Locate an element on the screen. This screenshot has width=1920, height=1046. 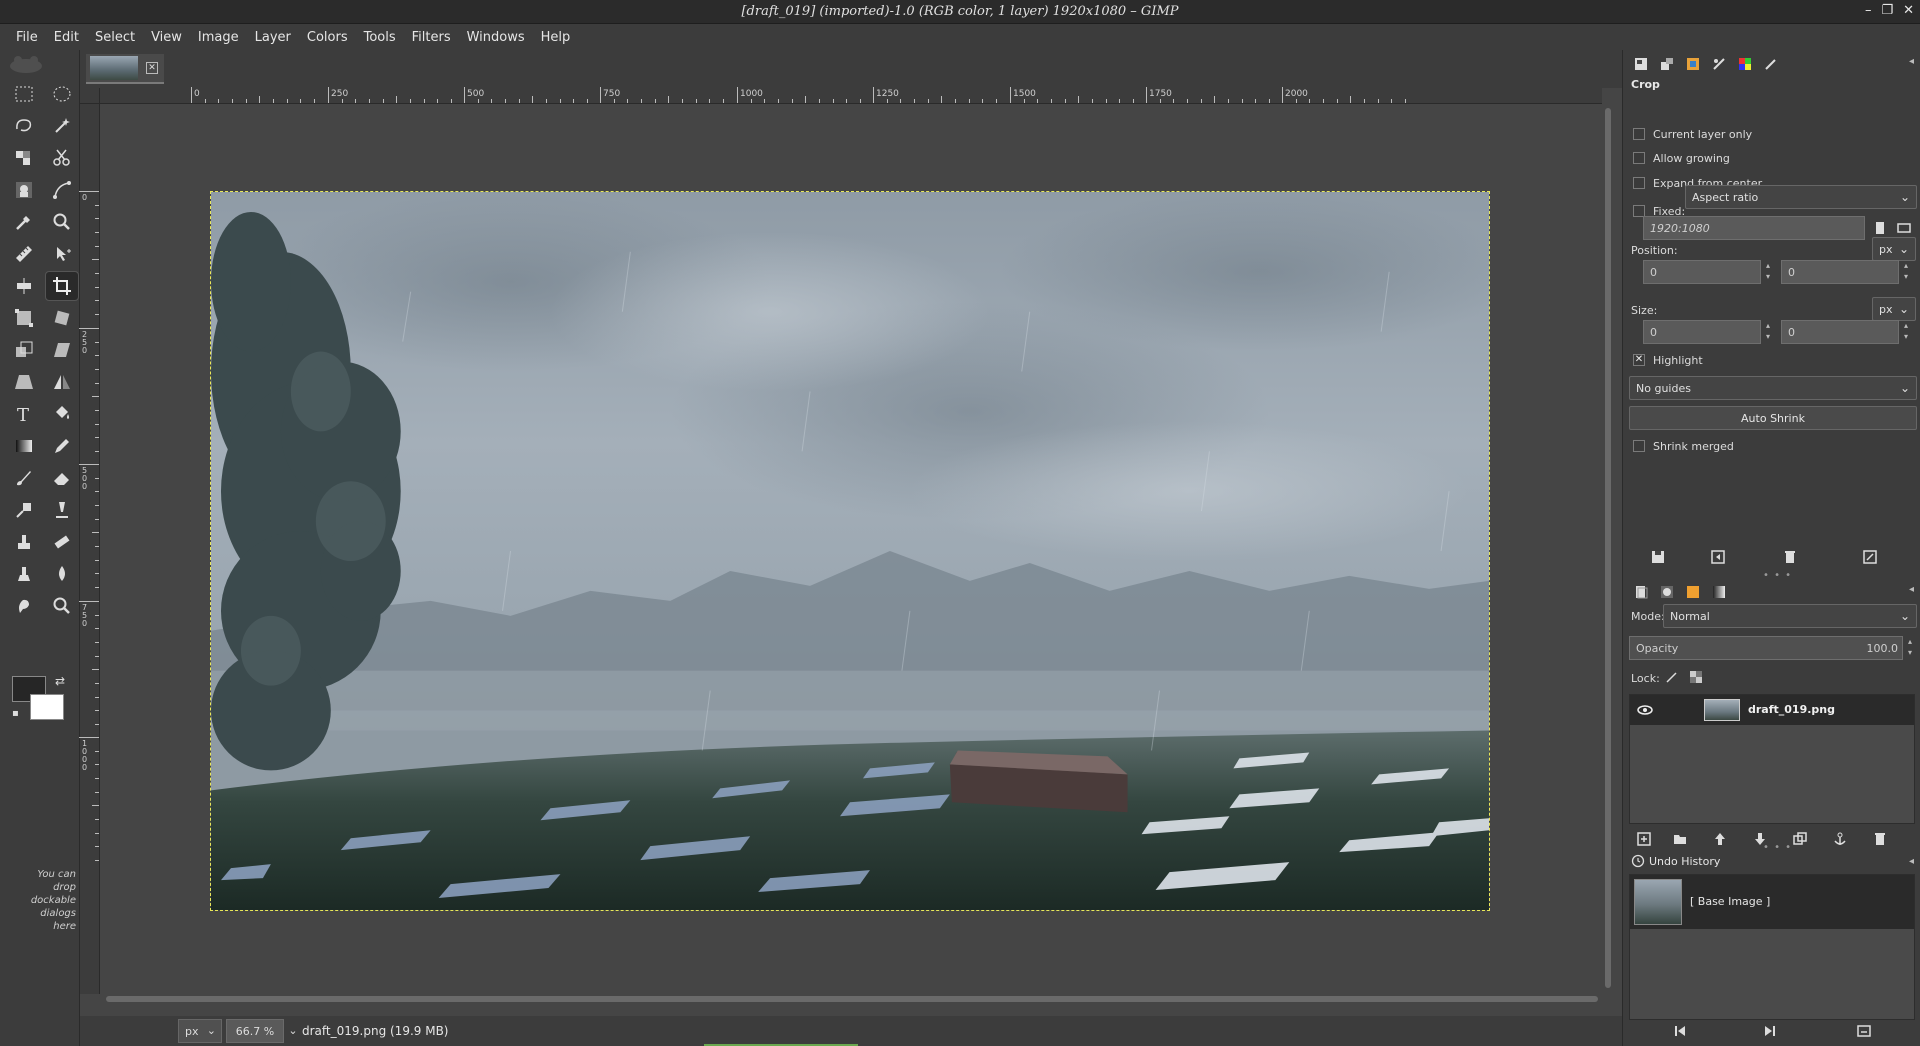
rotate-icon is located at coordinates (62, 318).